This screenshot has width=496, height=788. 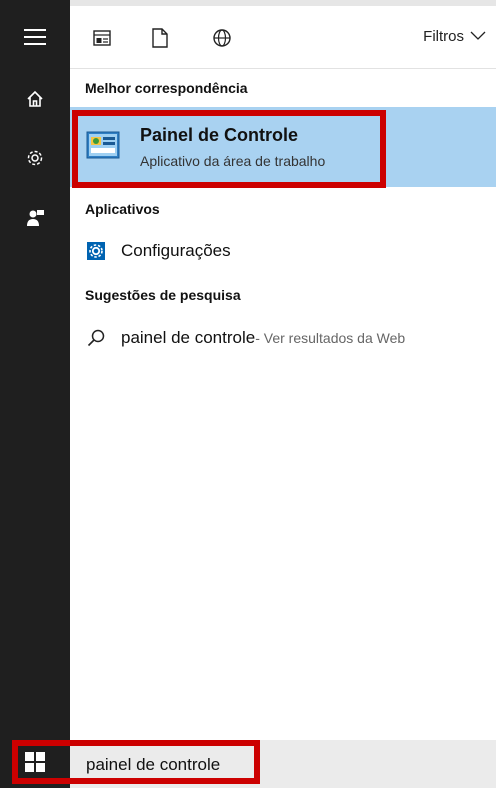 I want to click on start-sidebar, so click(x=35, y=370).